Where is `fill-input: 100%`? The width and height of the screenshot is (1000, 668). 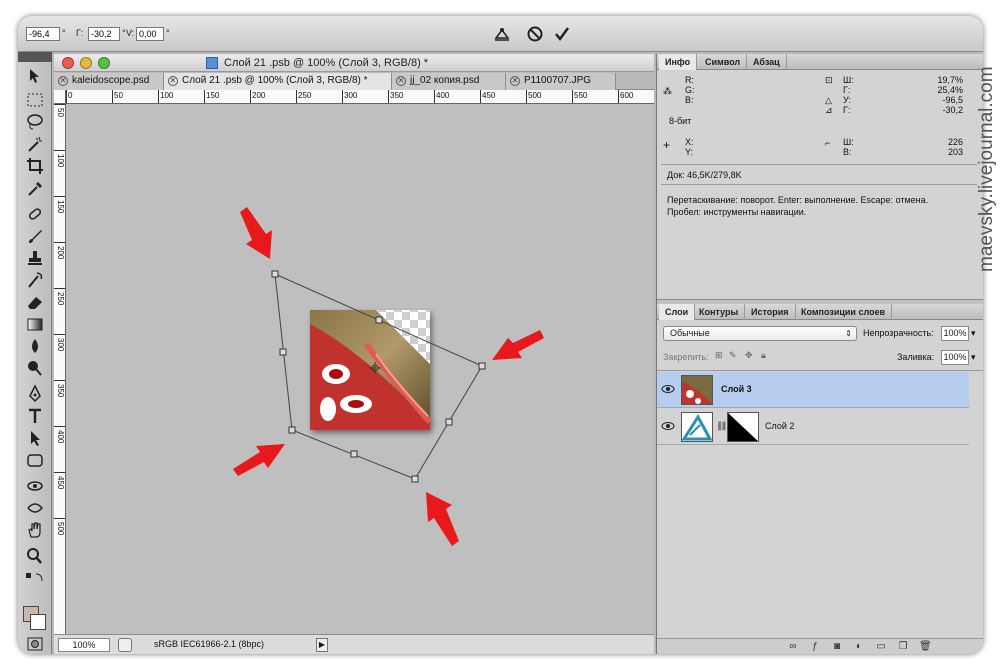 fill-input: 100% is located at coordinates (955, 357).